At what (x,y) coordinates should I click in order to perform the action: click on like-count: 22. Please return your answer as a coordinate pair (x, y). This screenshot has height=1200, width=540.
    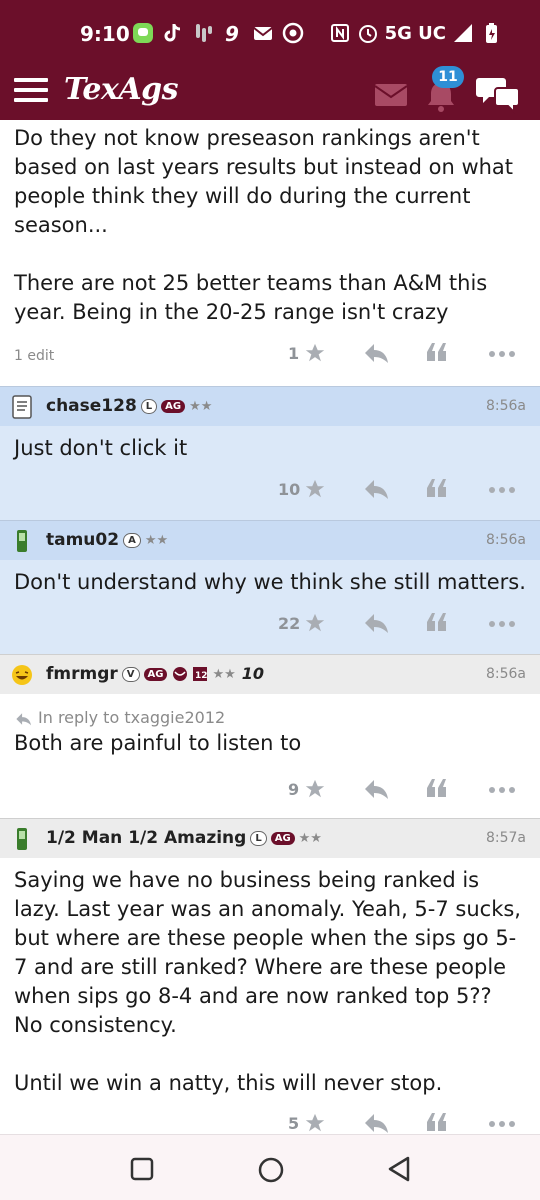
    Looking at the image, I should click on (289, 623).